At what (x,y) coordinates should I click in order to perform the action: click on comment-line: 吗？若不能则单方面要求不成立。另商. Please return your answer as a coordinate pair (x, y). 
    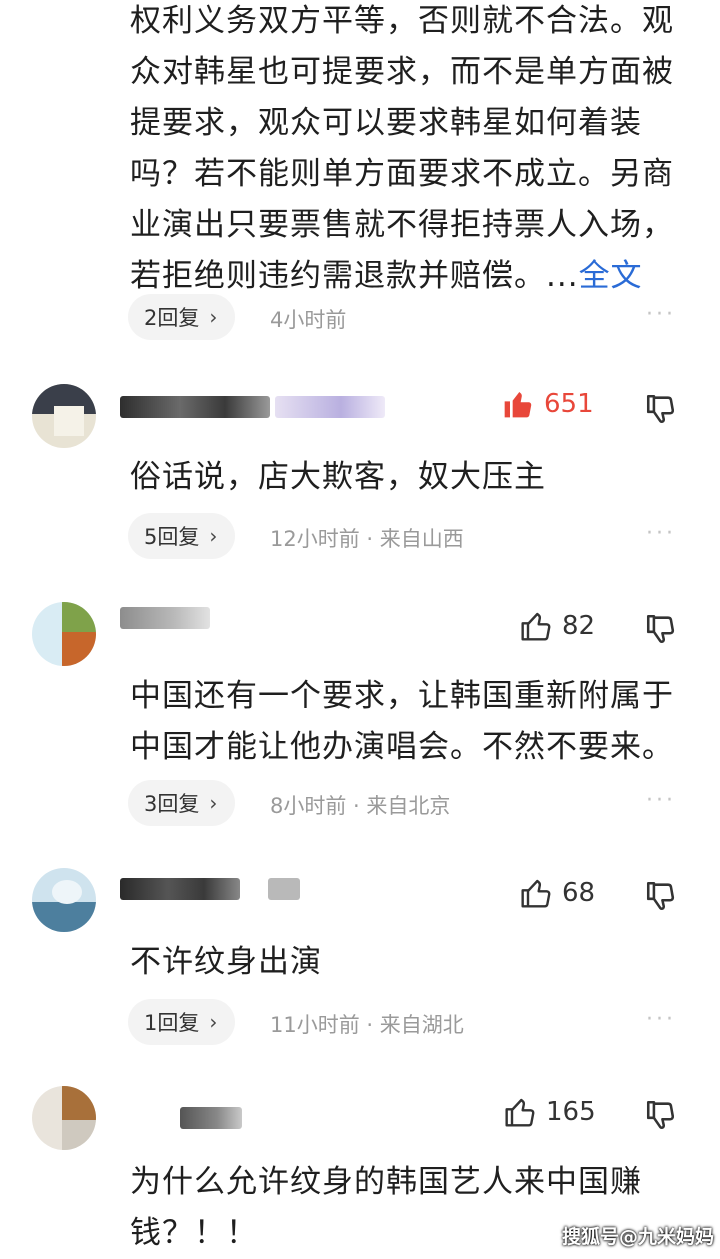
    Looking at the image, I should click on (402, 174).